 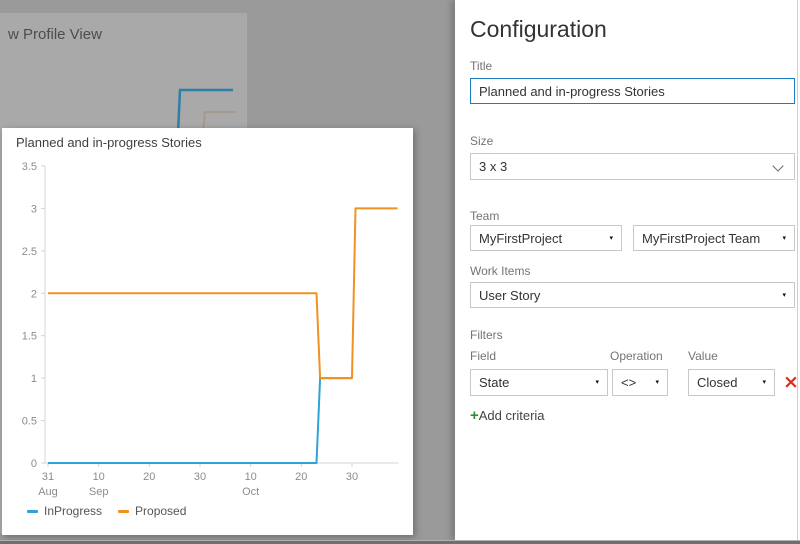 I want to click on filters-section-label: Filters, so click(x=486, y=335).